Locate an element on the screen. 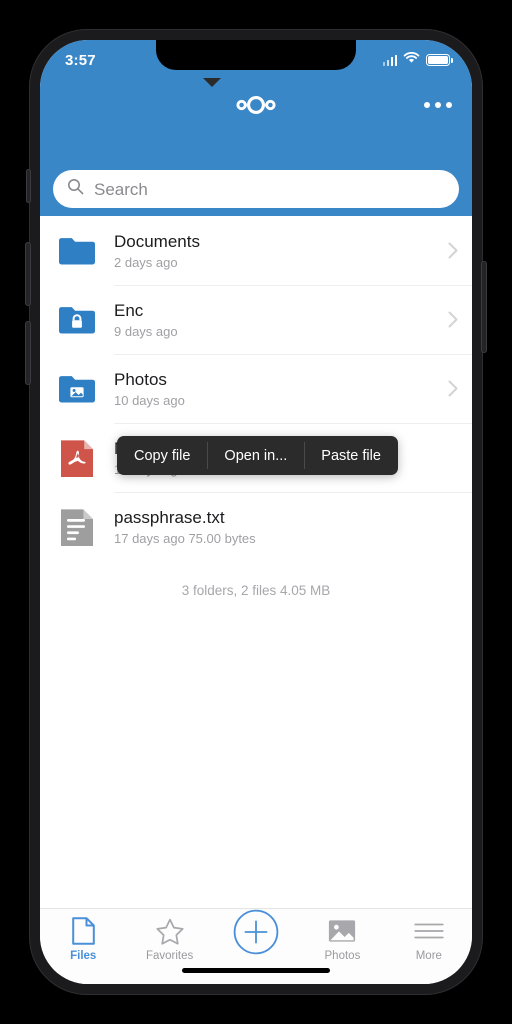  text-file-icon is located at coordinates (77, 527).